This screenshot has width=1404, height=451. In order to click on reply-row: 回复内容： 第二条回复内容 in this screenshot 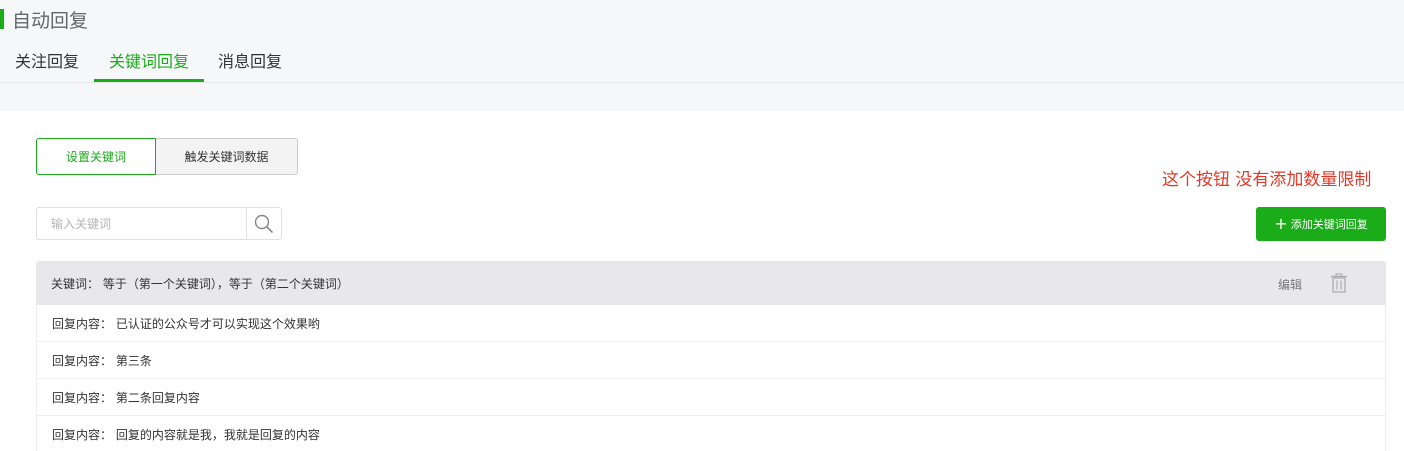, I will do `click(711, 397)`.